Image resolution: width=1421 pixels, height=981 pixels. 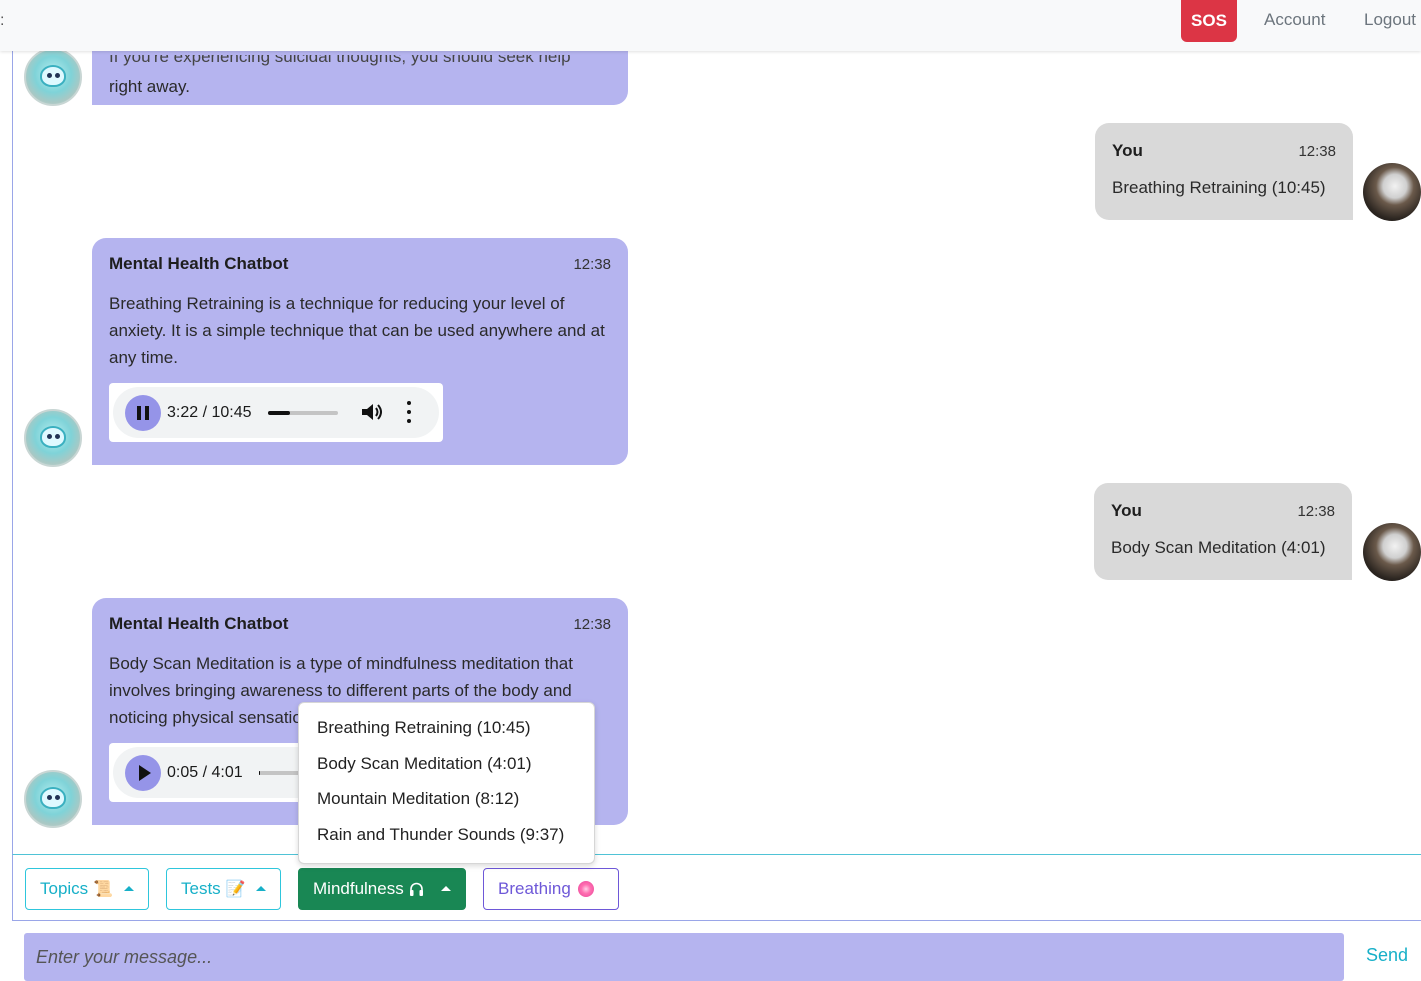 I want to click on audio-progress-slider, so click(x=303, y=413).